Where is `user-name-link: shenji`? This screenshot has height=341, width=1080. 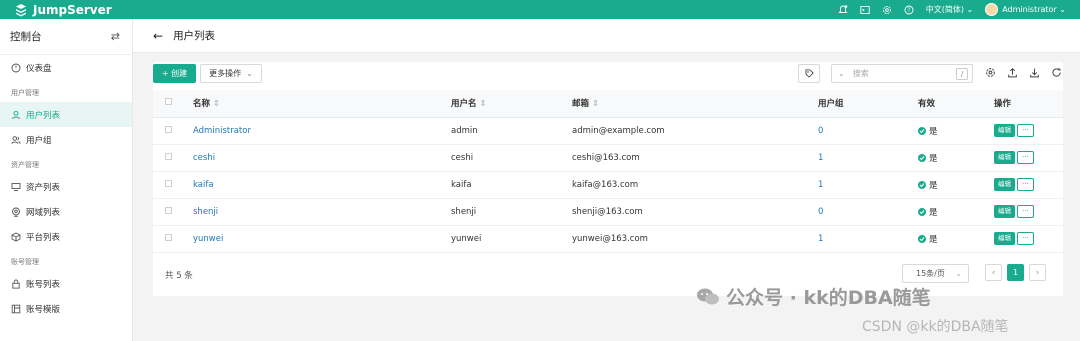 user-name-link: shenji is located at coordinates (205, 212).